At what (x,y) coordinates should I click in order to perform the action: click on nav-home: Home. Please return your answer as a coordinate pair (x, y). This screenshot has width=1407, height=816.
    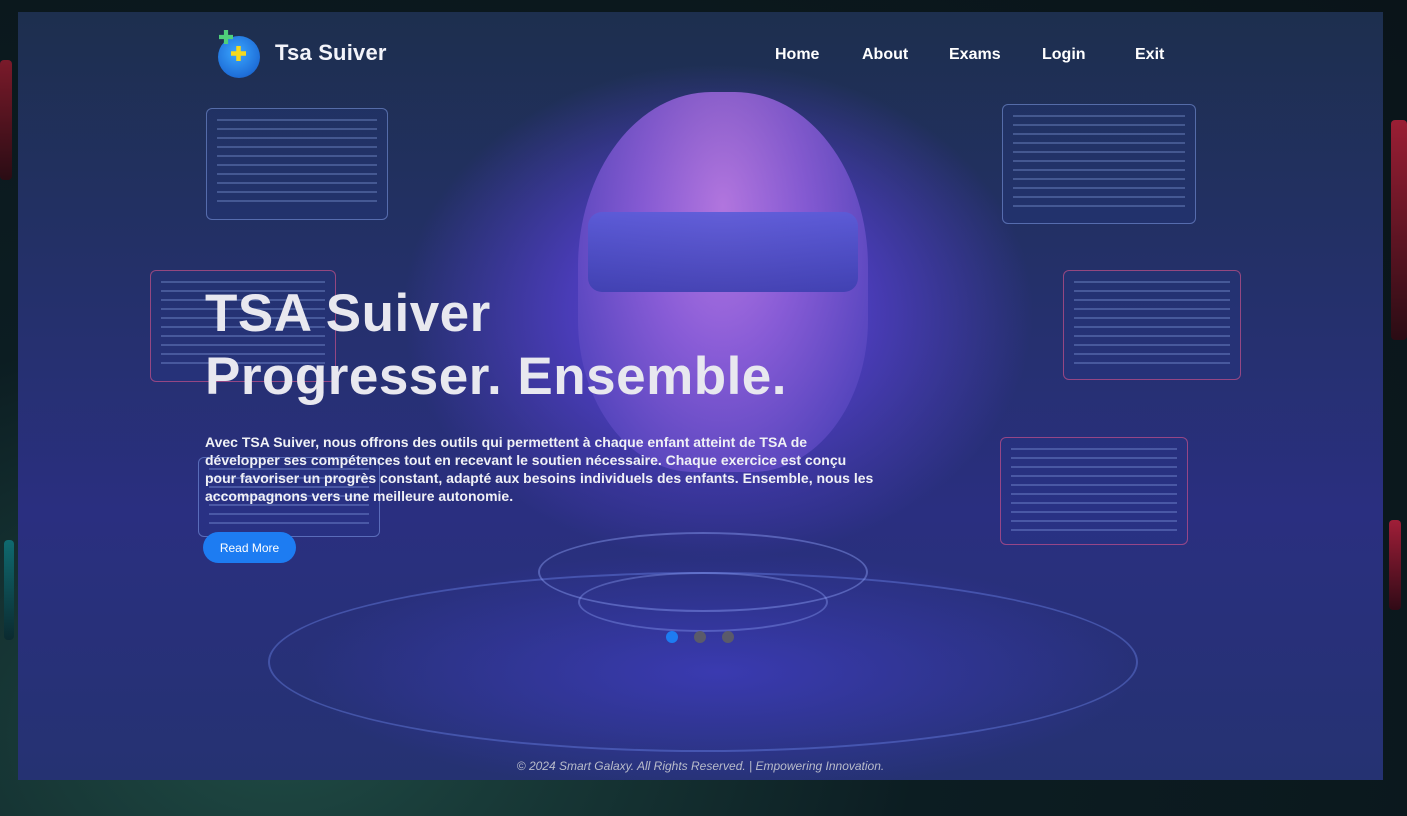
    Looking at the image, I should click on (797, 55).